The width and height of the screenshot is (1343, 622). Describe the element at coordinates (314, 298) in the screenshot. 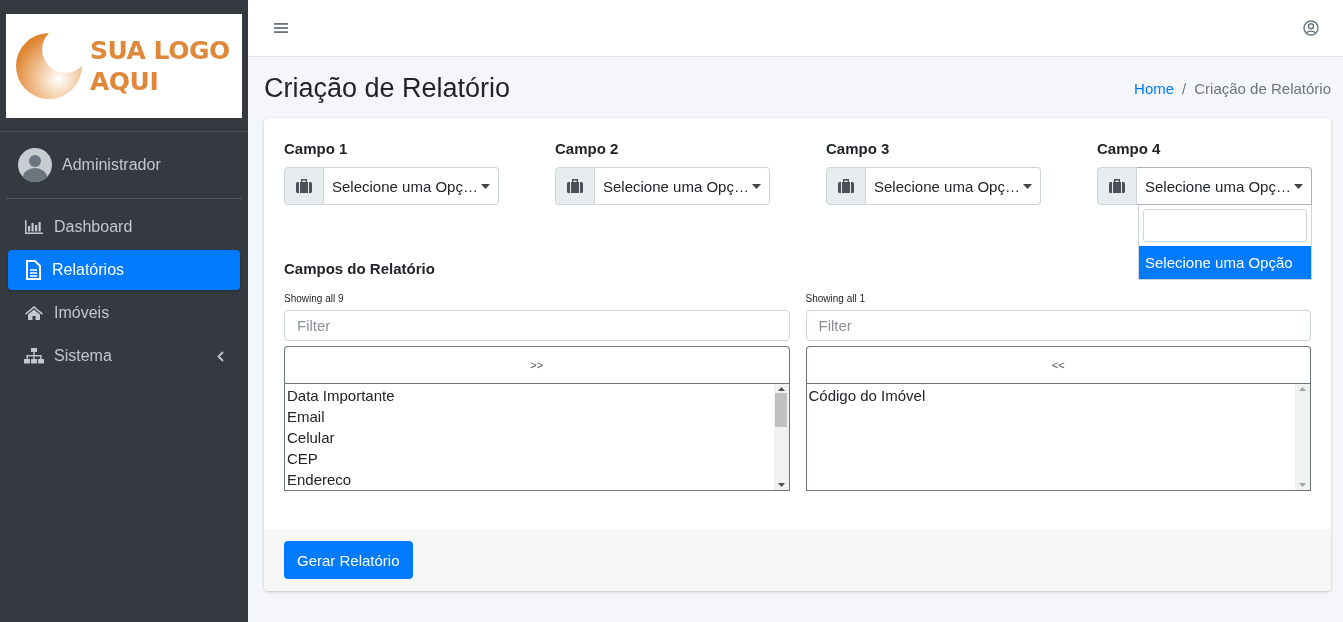

I see `list-info: Showing all 9` at that location.